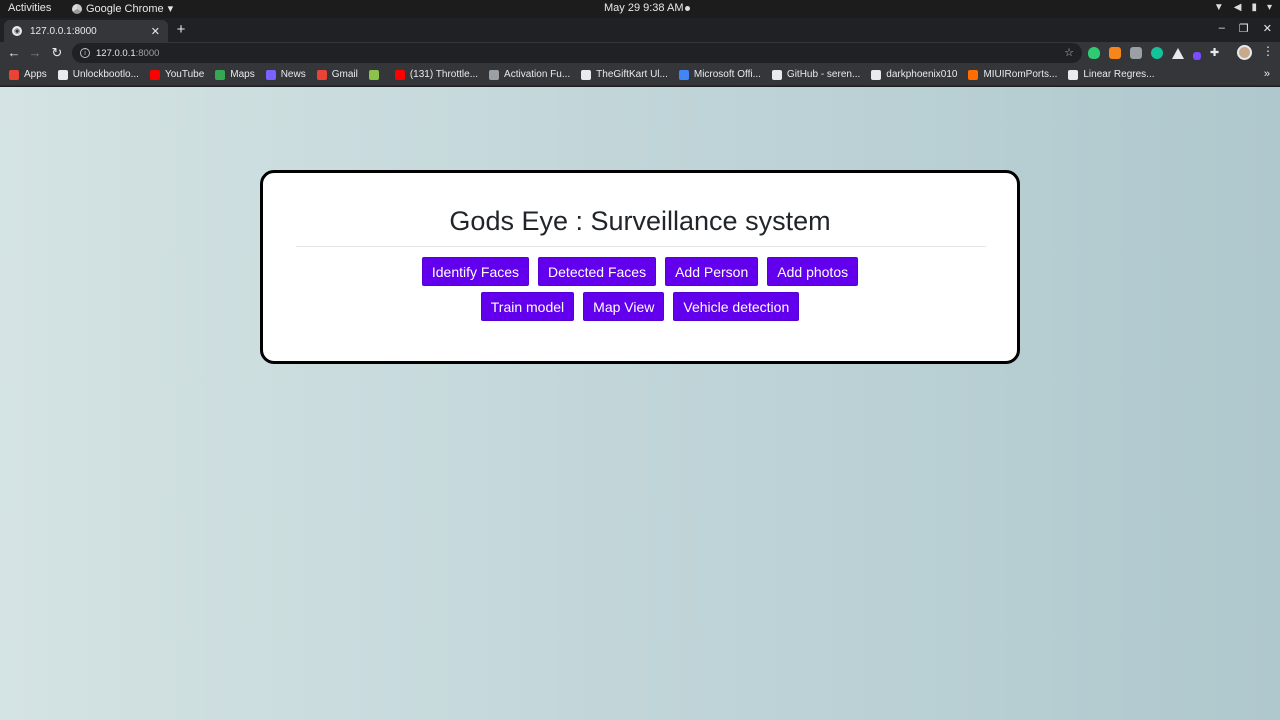 Image resolution: width=1280 pixels, height=720 pixels. Describe the element at coordinates (35, 74) in the screenshot. I see `bookmark-label: Apps` at that location.